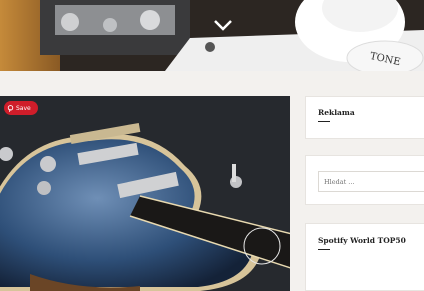 Image resolution: width=424 pixels, height=291 pixels. Describe the element at coordinates (212, 83) in the screenshot. I see `content-spacer` at that location.